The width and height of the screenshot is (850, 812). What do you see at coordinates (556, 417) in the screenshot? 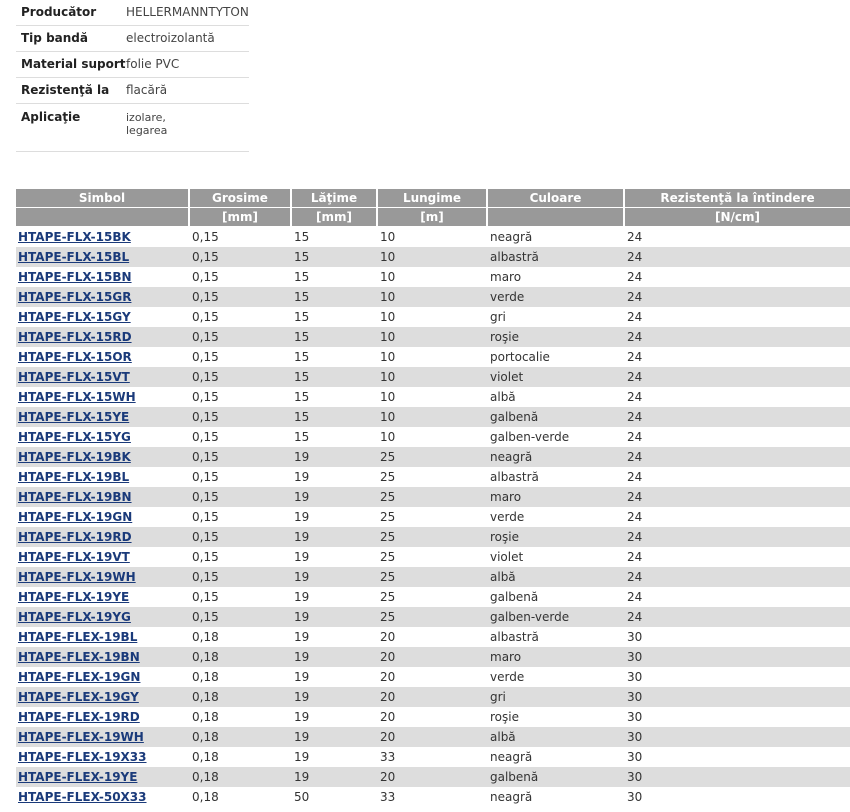
I see `cell-color: galbenă` at bounding box center [556, 417].